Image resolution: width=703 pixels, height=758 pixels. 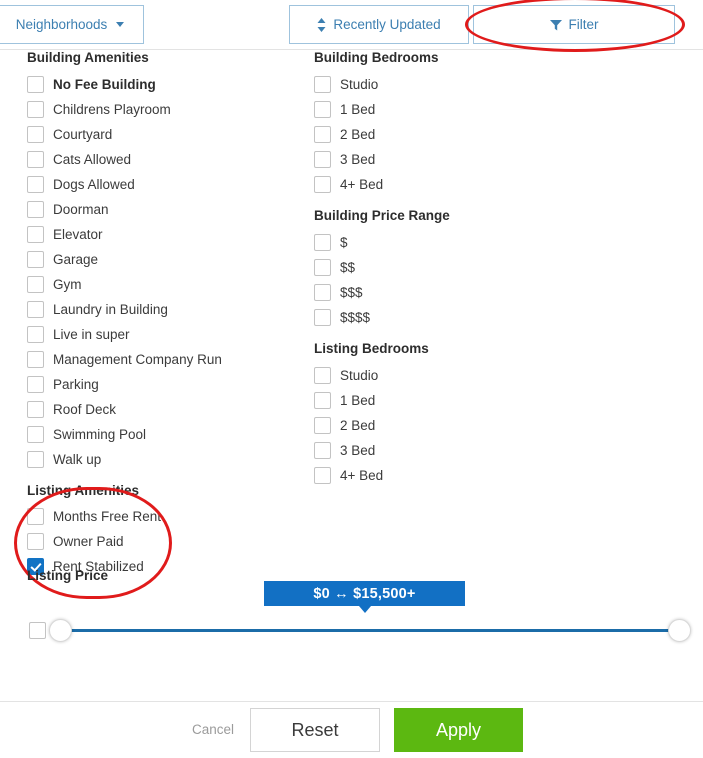 I want to click on checkbox-row: $$, so click(x=454, y=267).